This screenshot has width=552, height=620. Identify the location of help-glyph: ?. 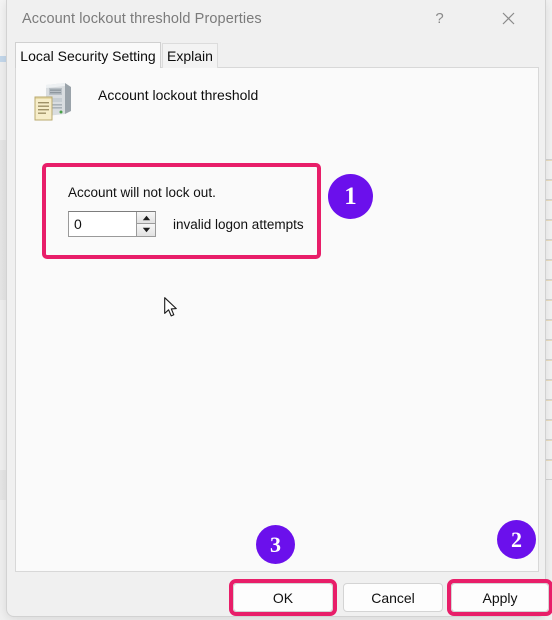
(439, 18).